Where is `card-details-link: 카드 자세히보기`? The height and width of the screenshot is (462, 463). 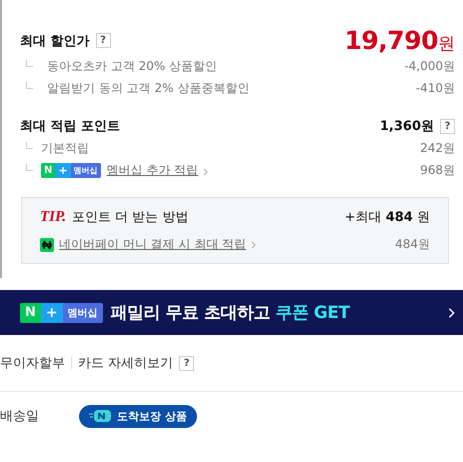 card-details-link: 카드 자세히보기 is located at coordinates (126, 363).